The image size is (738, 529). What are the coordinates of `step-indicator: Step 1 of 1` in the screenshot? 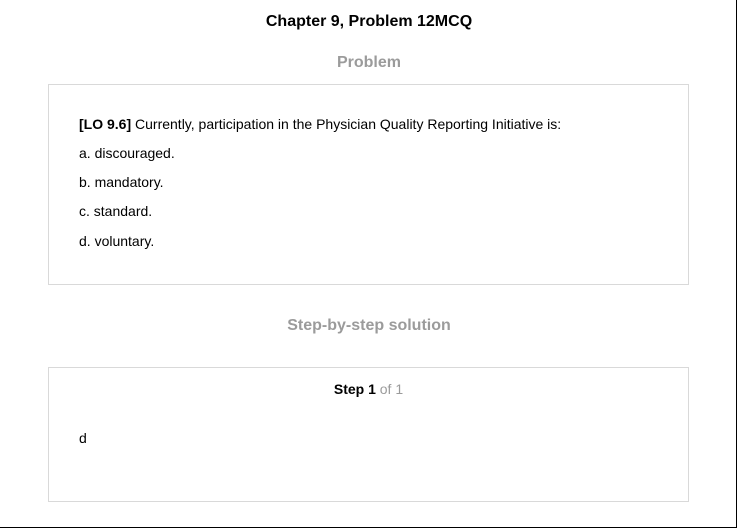 It's located at (368, 389).